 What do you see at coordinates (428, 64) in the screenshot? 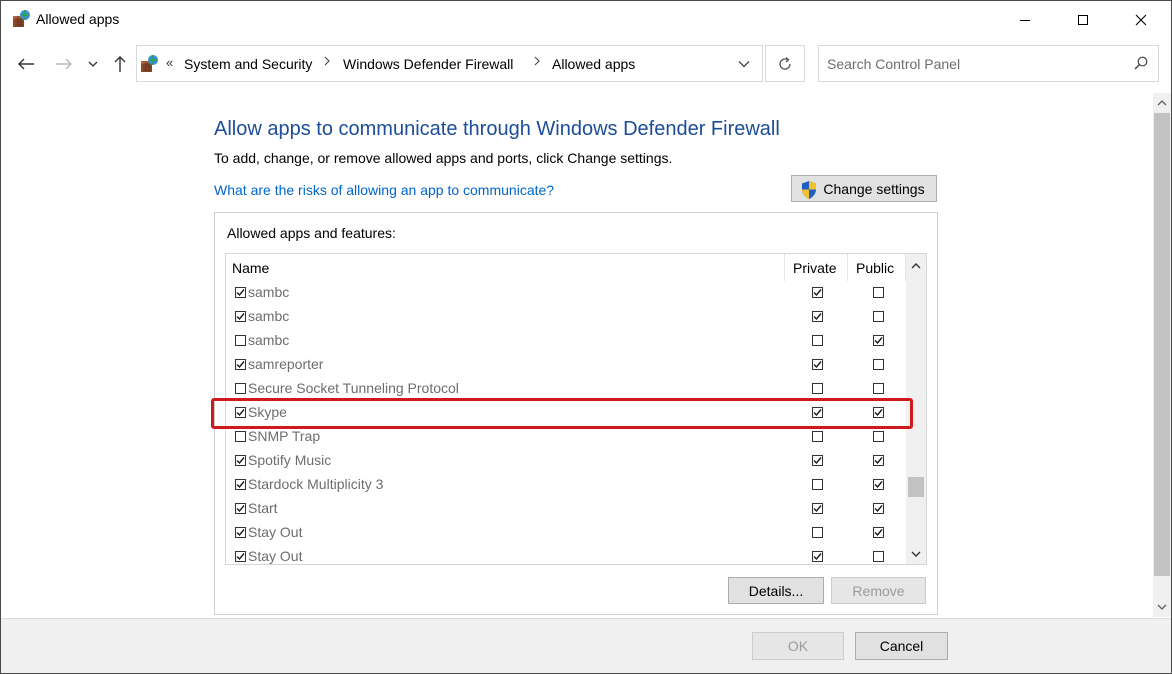
I see `breadcrumb-windows-defender-firewall: Windows Defender Firewall` at bounding box center [428, 64].